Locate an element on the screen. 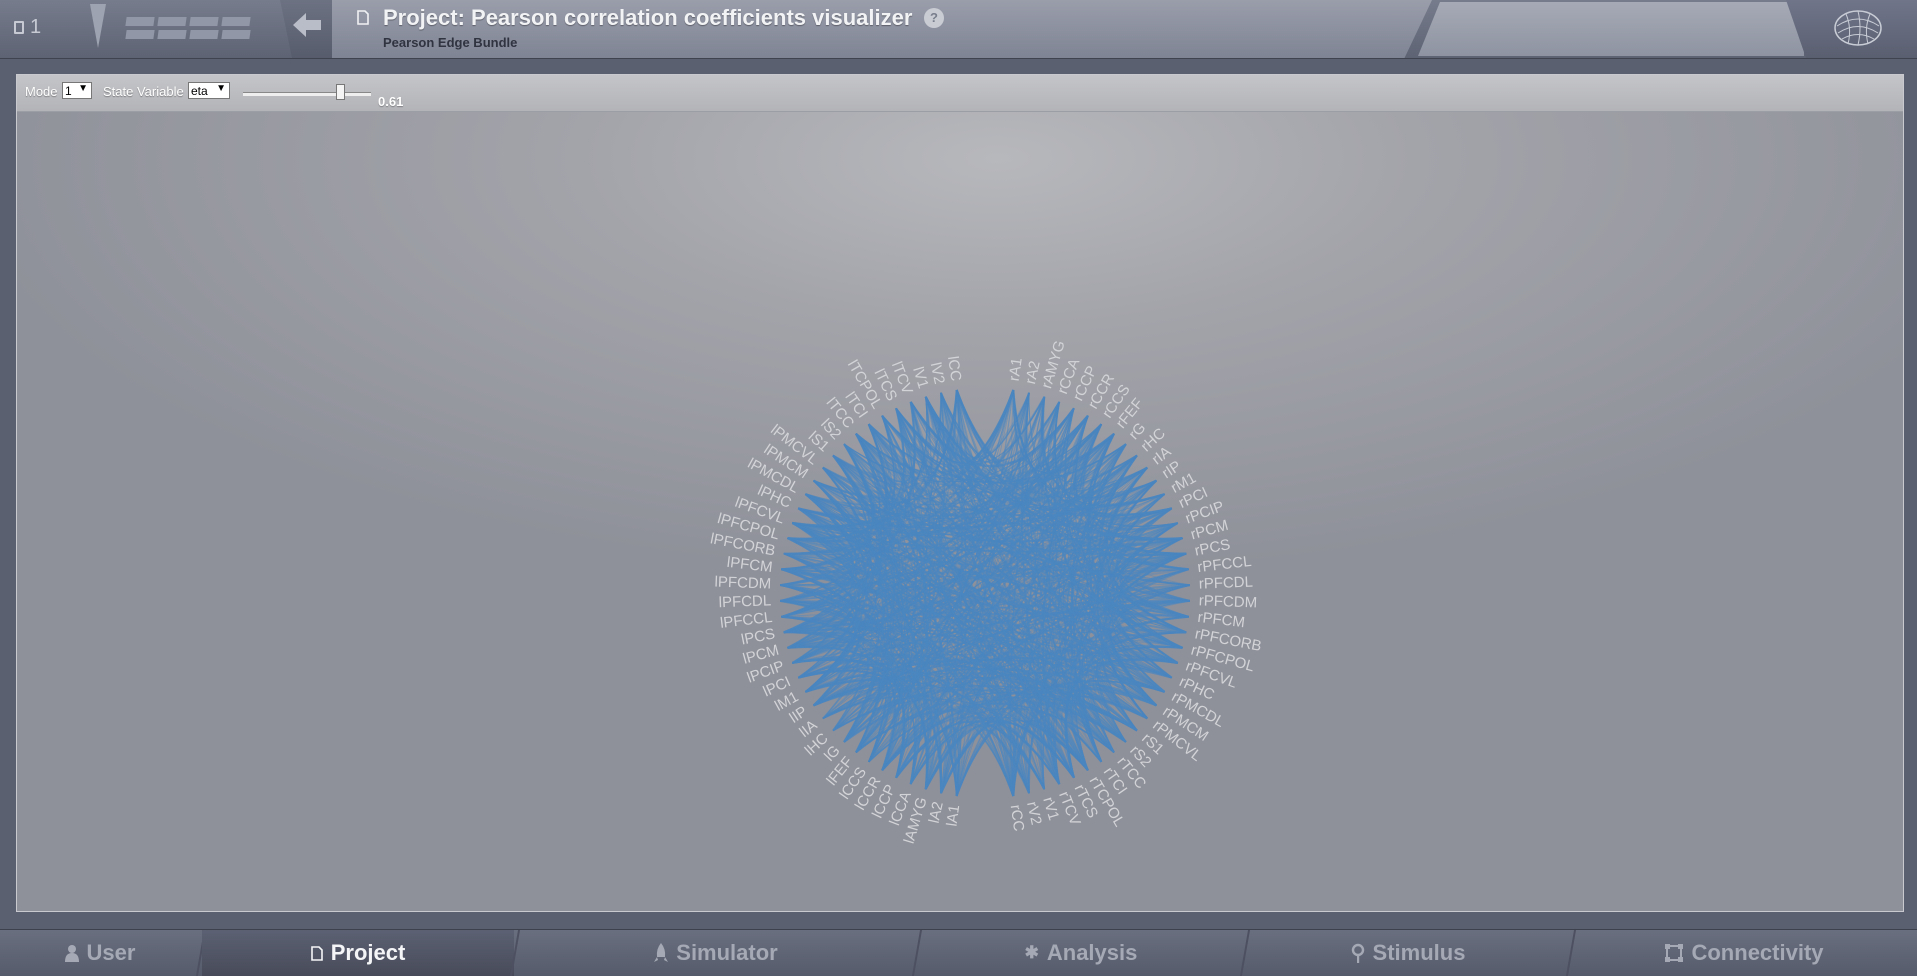 Image resolution: width=1917 pixels, height=976 pixels. region-label: lPFCDM is located at coordinates (742, 582).